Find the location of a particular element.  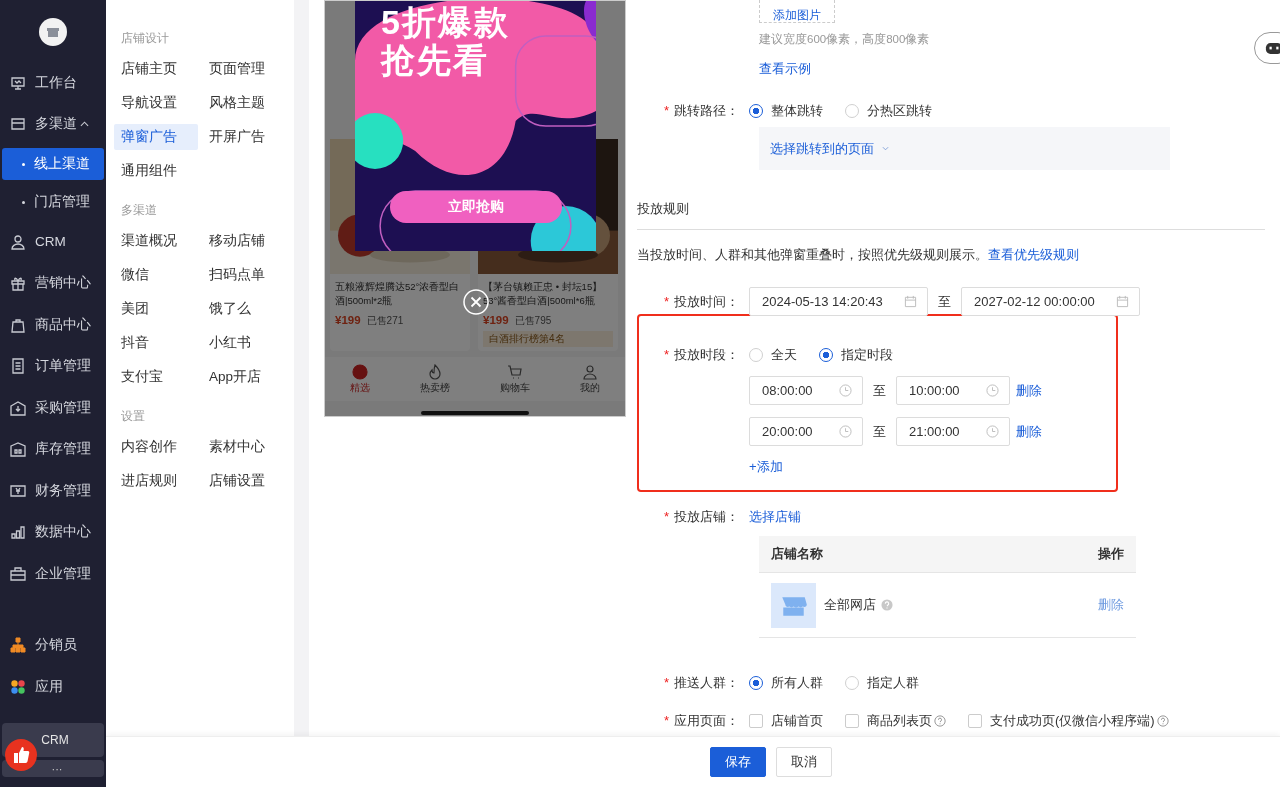

phone-tab: 购物车 is located at coordinates (515, 379).